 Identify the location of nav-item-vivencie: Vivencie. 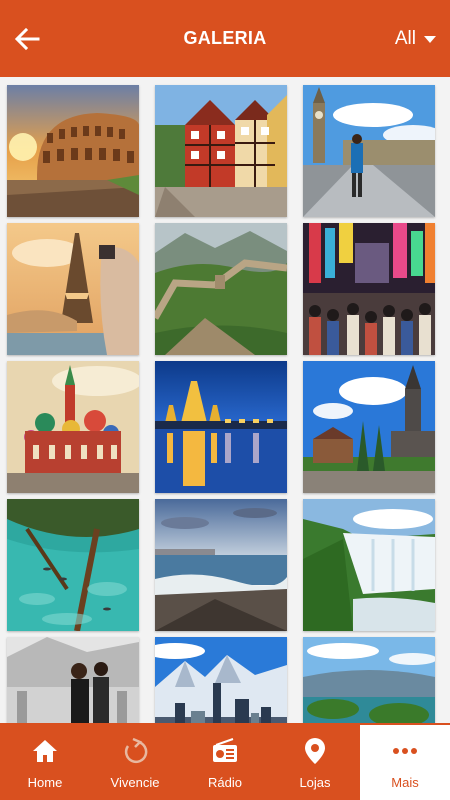
(135, 761).